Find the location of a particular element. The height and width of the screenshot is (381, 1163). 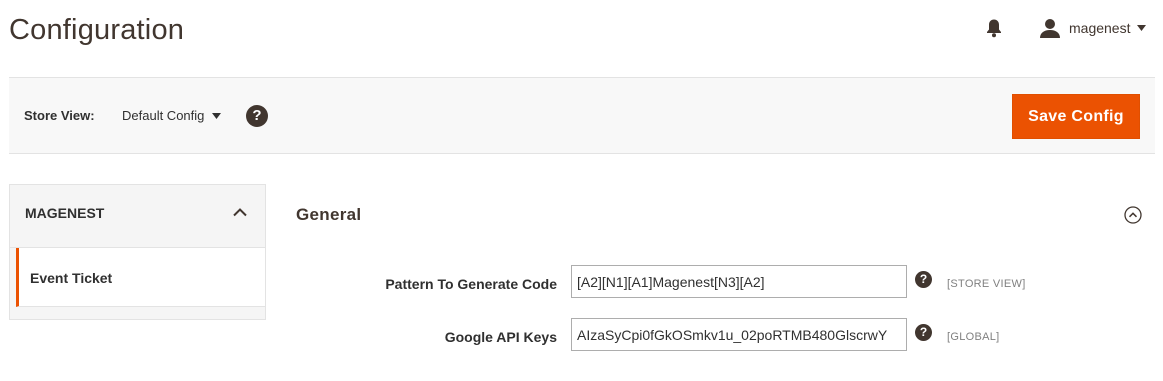

google-api-keys-label: Google API Keys is located at coordinates (500, 337).